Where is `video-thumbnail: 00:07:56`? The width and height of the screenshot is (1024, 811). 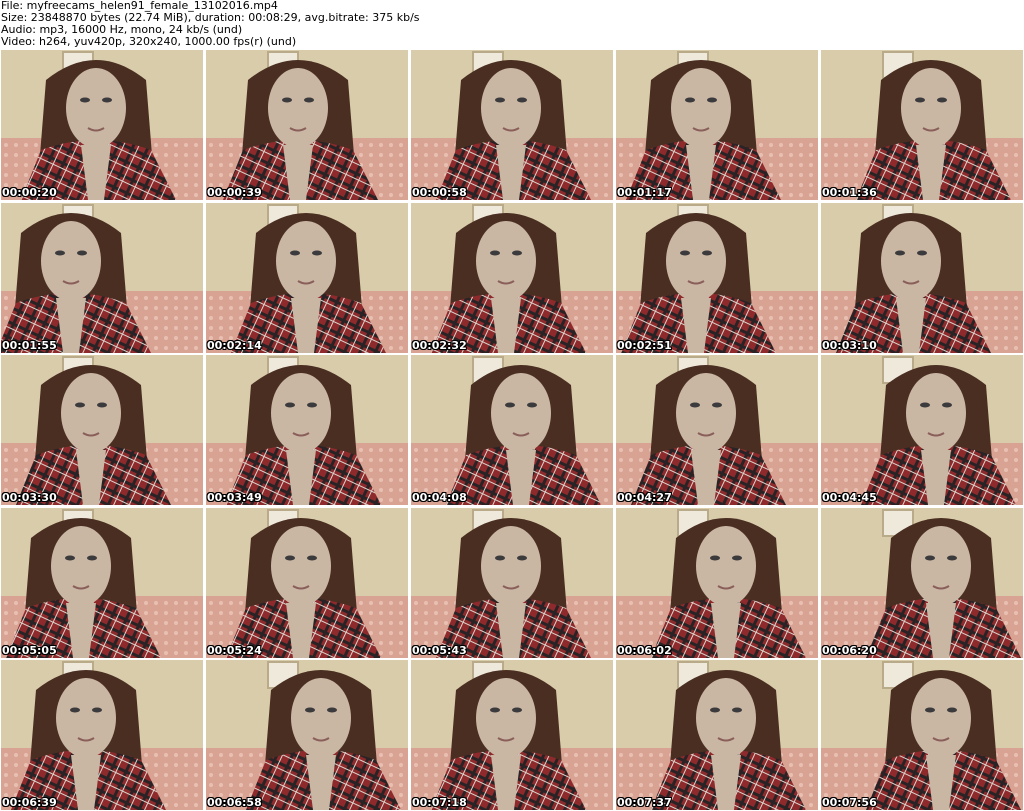
video-thumbnail: 00:07:56 is located at coordinates (922, 735).